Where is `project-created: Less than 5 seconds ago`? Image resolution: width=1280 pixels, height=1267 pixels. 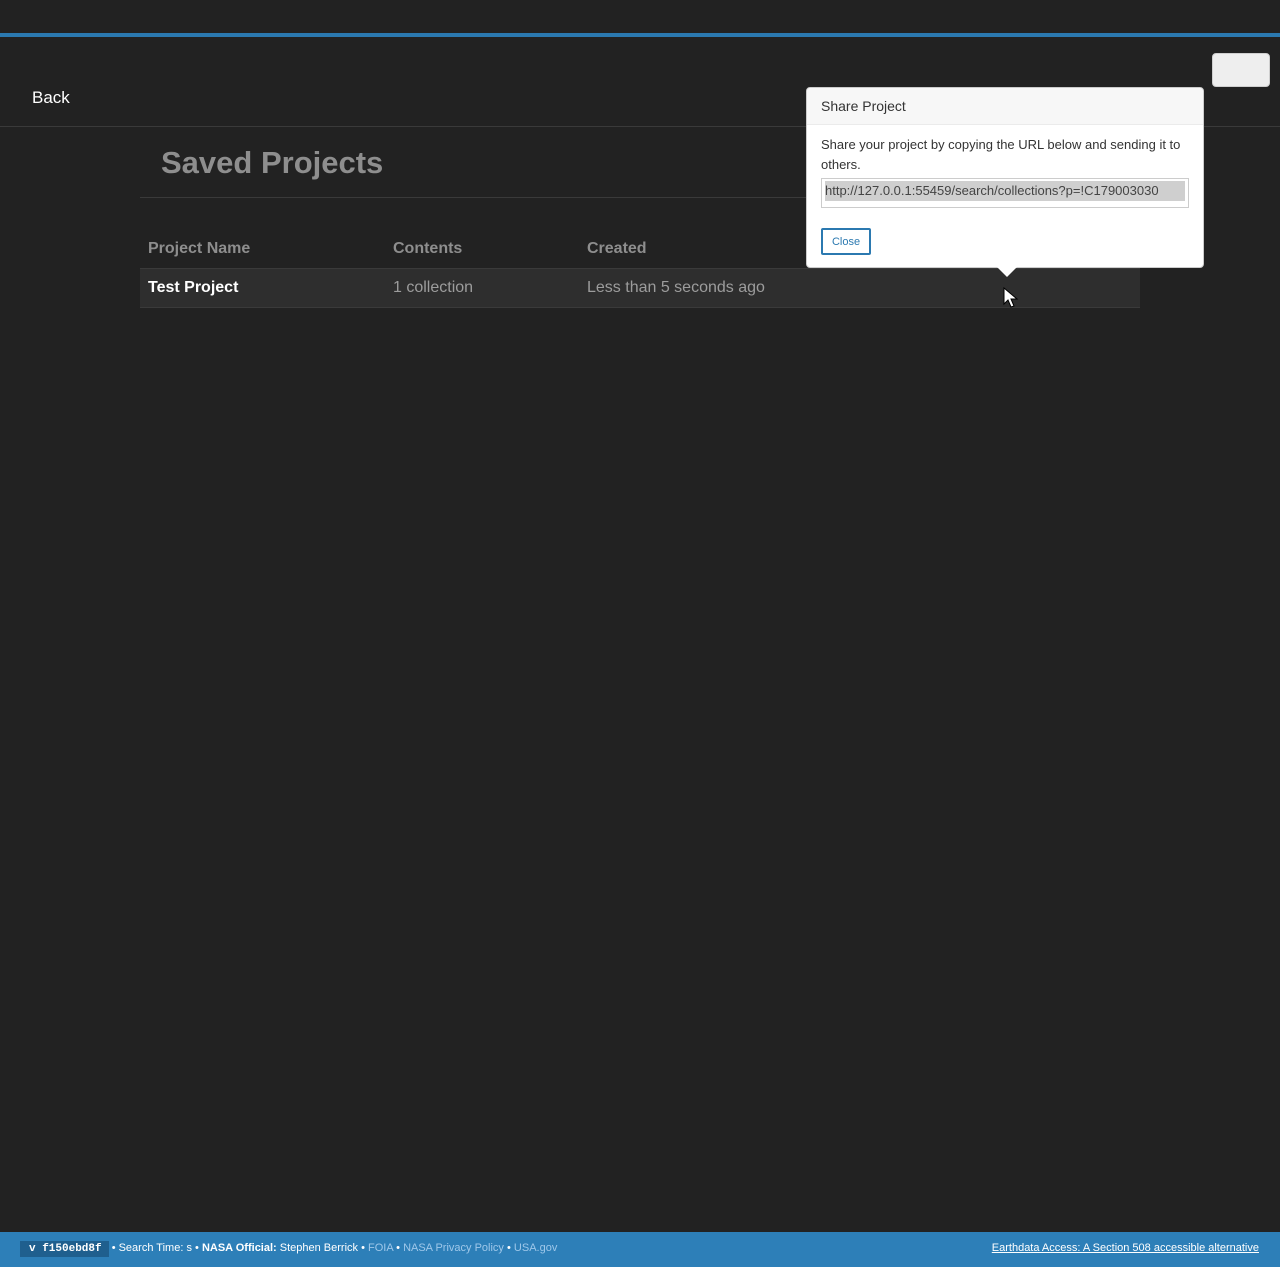
project-created: Less than 5 seconds ago is located at coordinates (676, 287).